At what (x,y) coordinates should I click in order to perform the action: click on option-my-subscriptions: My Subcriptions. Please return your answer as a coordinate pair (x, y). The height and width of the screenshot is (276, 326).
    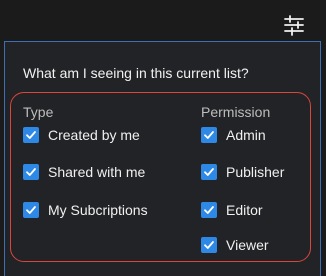
    Looking at the image, I should click on (85, 210).